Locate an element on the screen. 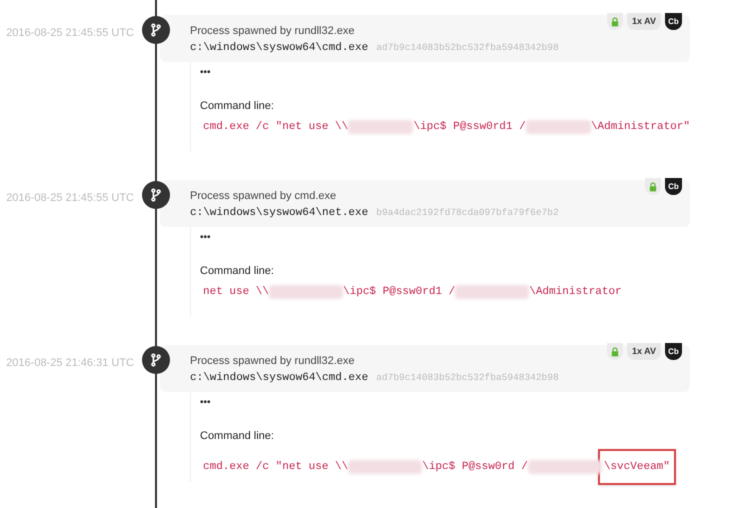  hash-text: b9a4dac2192fd78cda097bfa79f6e7b2 is located at coordinates (467, 213).